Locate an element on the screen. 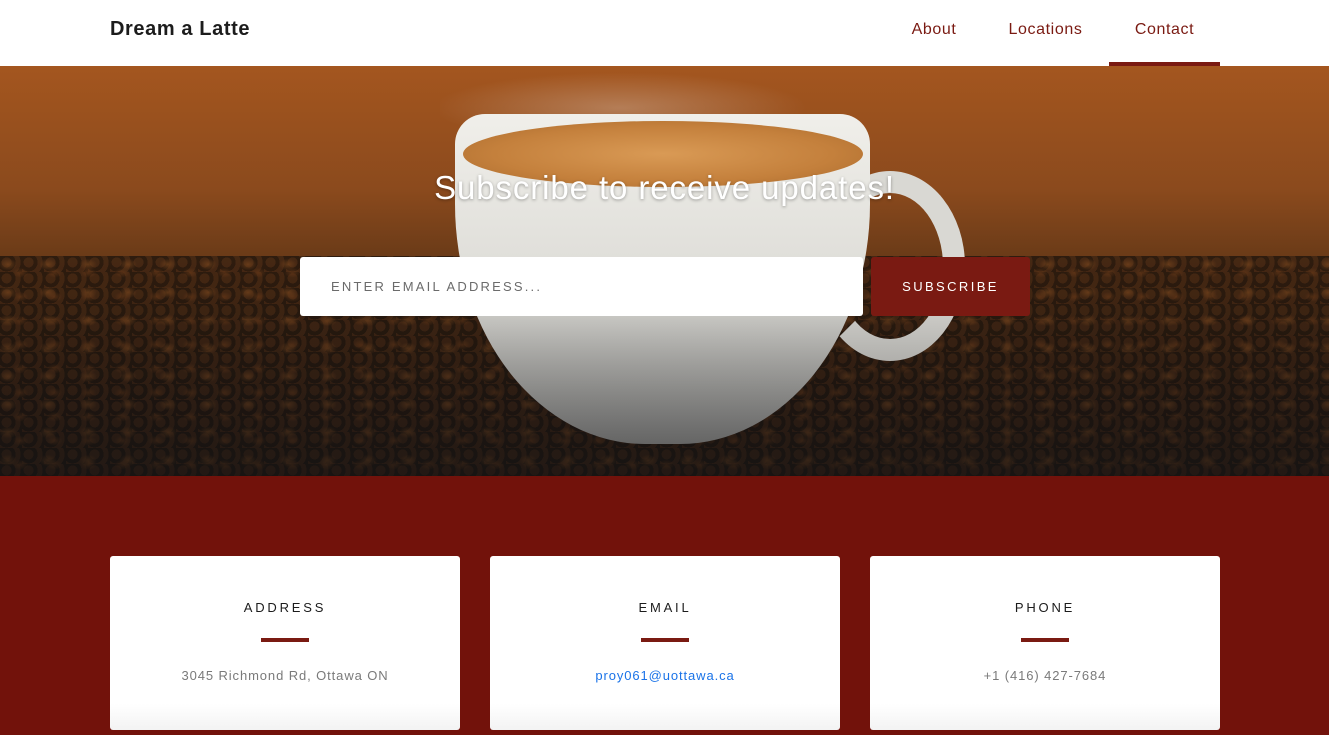 The width and height of the screenshot is (1329, 735). nav-link-contact: Contact is located at coordinates (1164, 33).